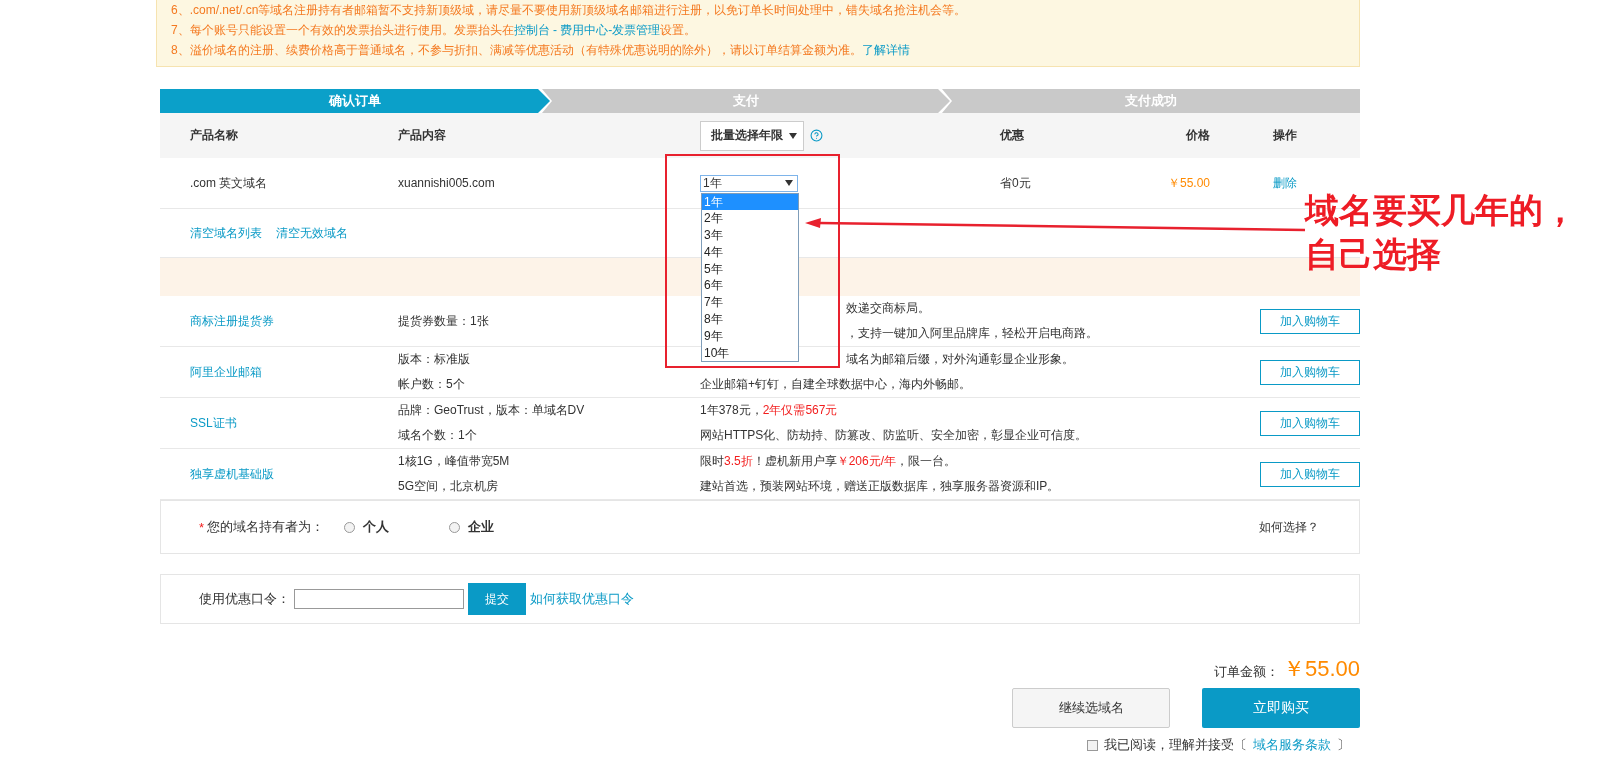 The width and height of the screenshot is (1600, 766). I want to click on column-header: 价格, so click(1197, 135).